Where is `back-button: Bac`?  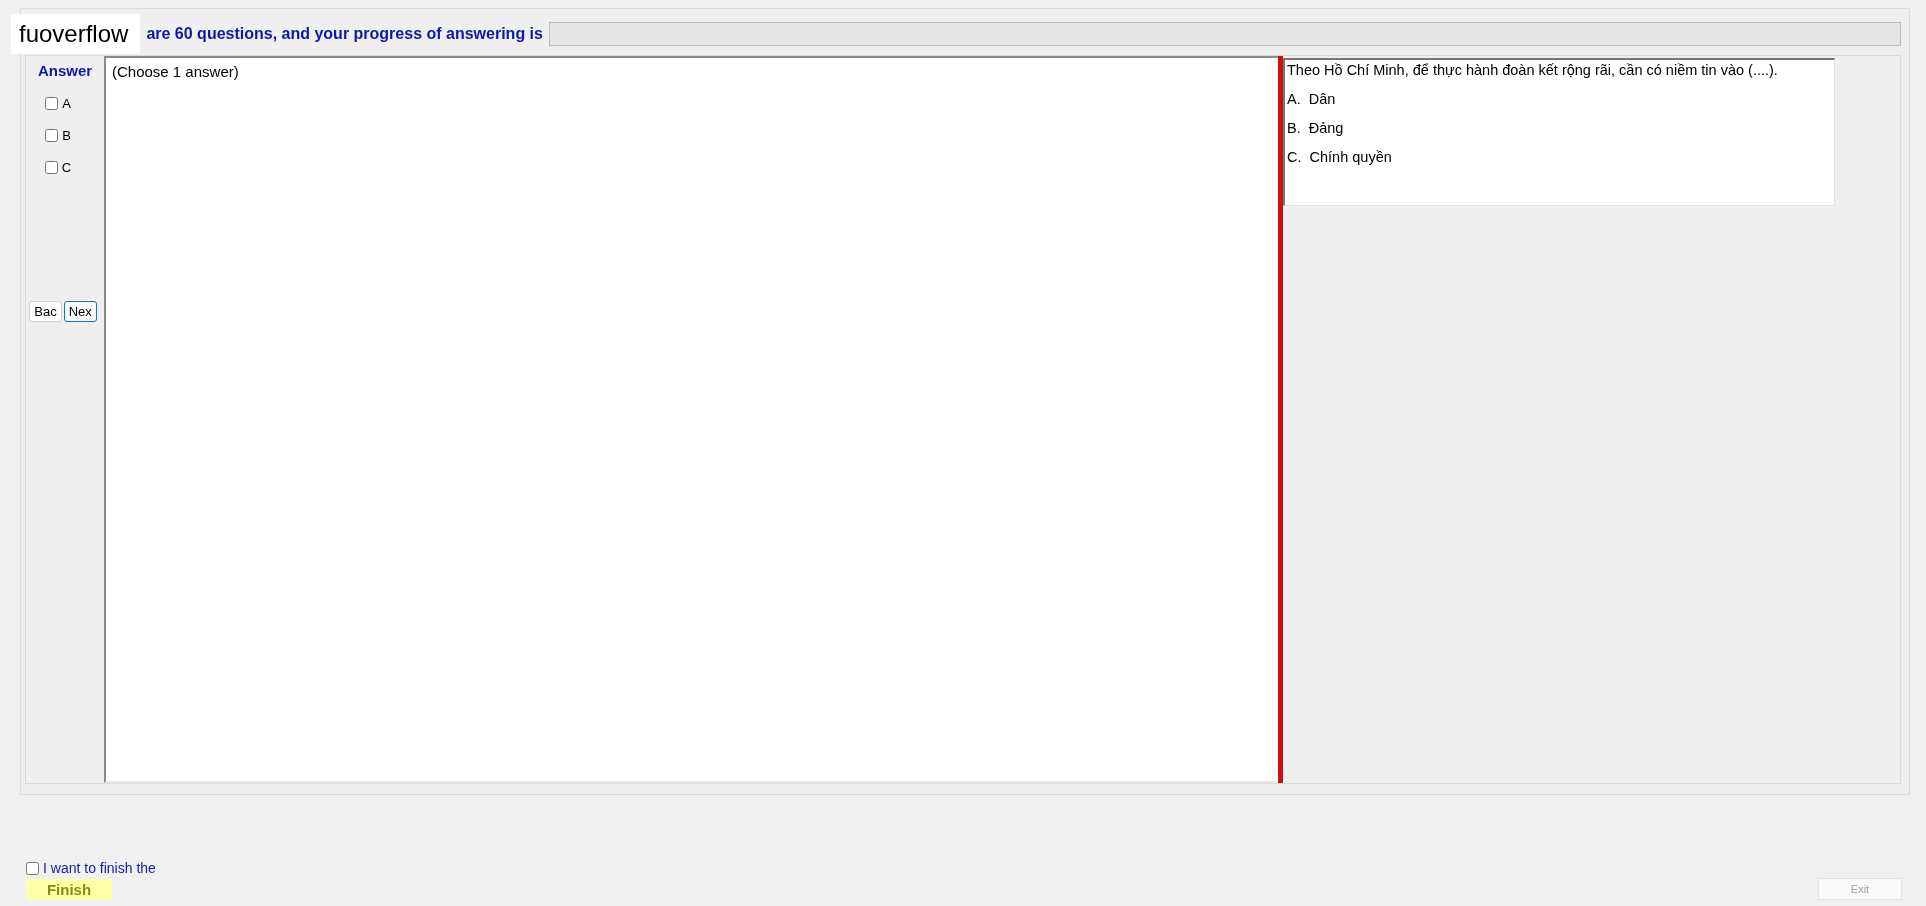
back-button: Bac is located at coordinates (45, 311).